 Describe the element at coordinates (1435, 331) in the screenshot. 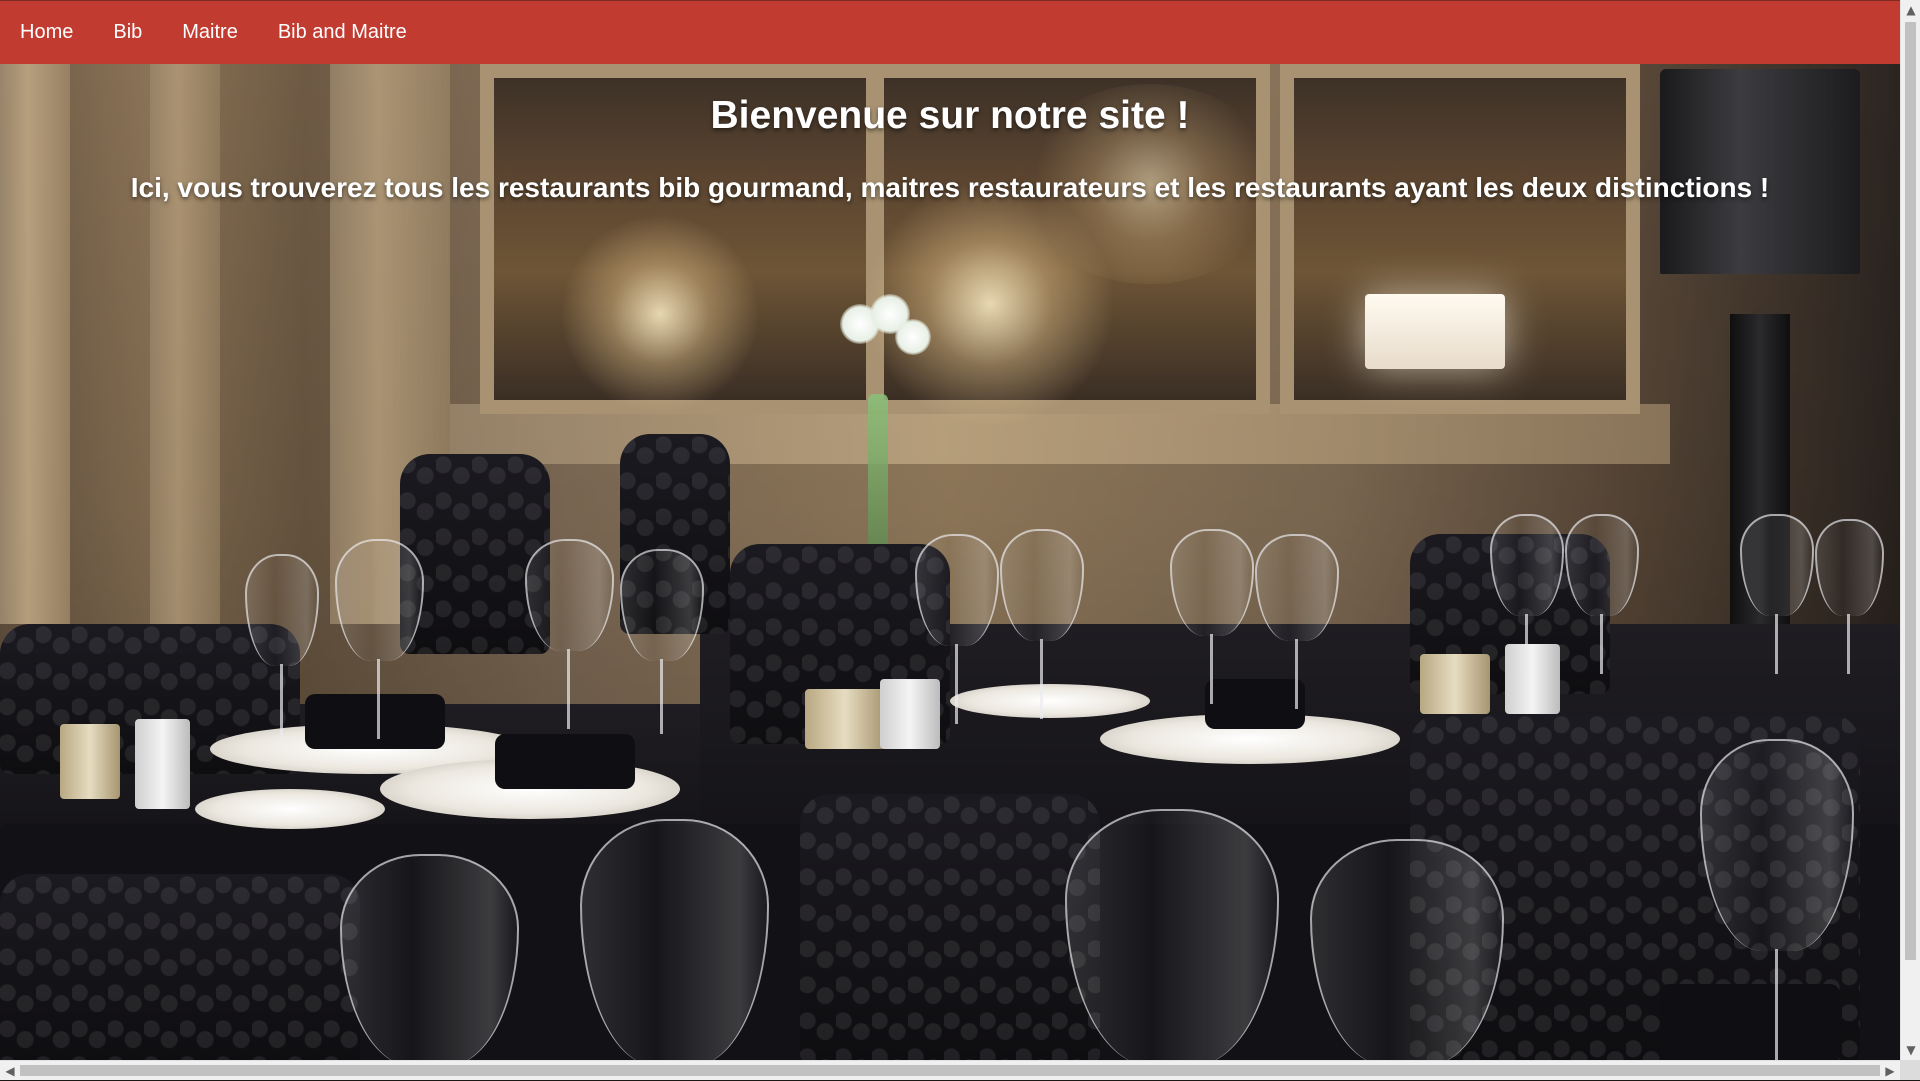

I see `table-lamp` at that location.